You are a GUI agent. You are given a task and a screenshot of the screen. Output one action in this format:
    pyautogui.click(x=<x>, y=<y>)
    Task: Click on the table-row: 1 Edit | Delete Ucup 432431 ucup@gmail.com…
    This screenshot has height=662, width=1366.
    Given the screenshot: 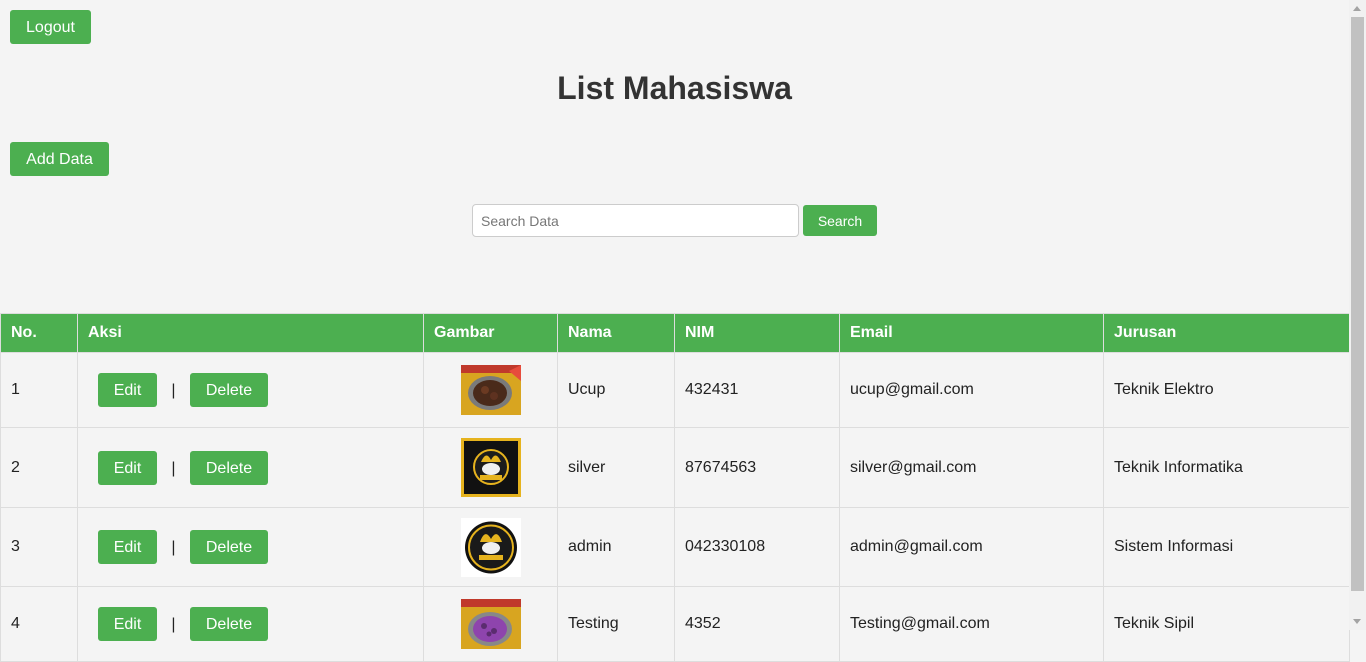 What is the action you would take?
    pyautogui.click(x=675, y=390)
    